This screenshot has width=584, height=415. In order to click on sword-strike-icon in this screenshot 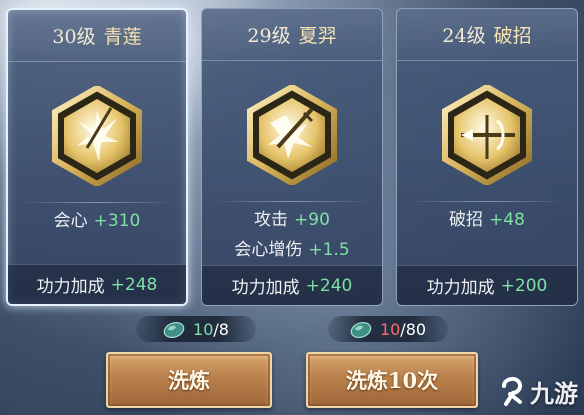, I will do `click(292, 135)`.